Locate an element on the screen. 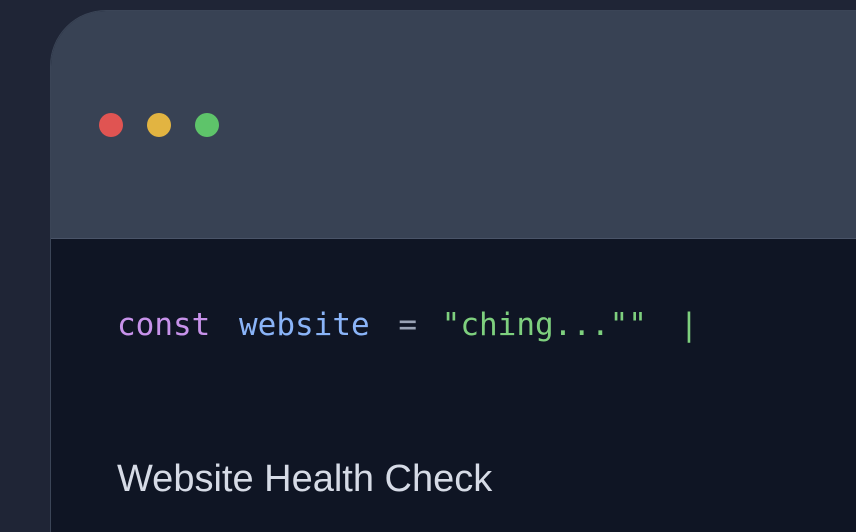 The image size is (856, 532). code-variable: website is located at coordinates (304, 325).